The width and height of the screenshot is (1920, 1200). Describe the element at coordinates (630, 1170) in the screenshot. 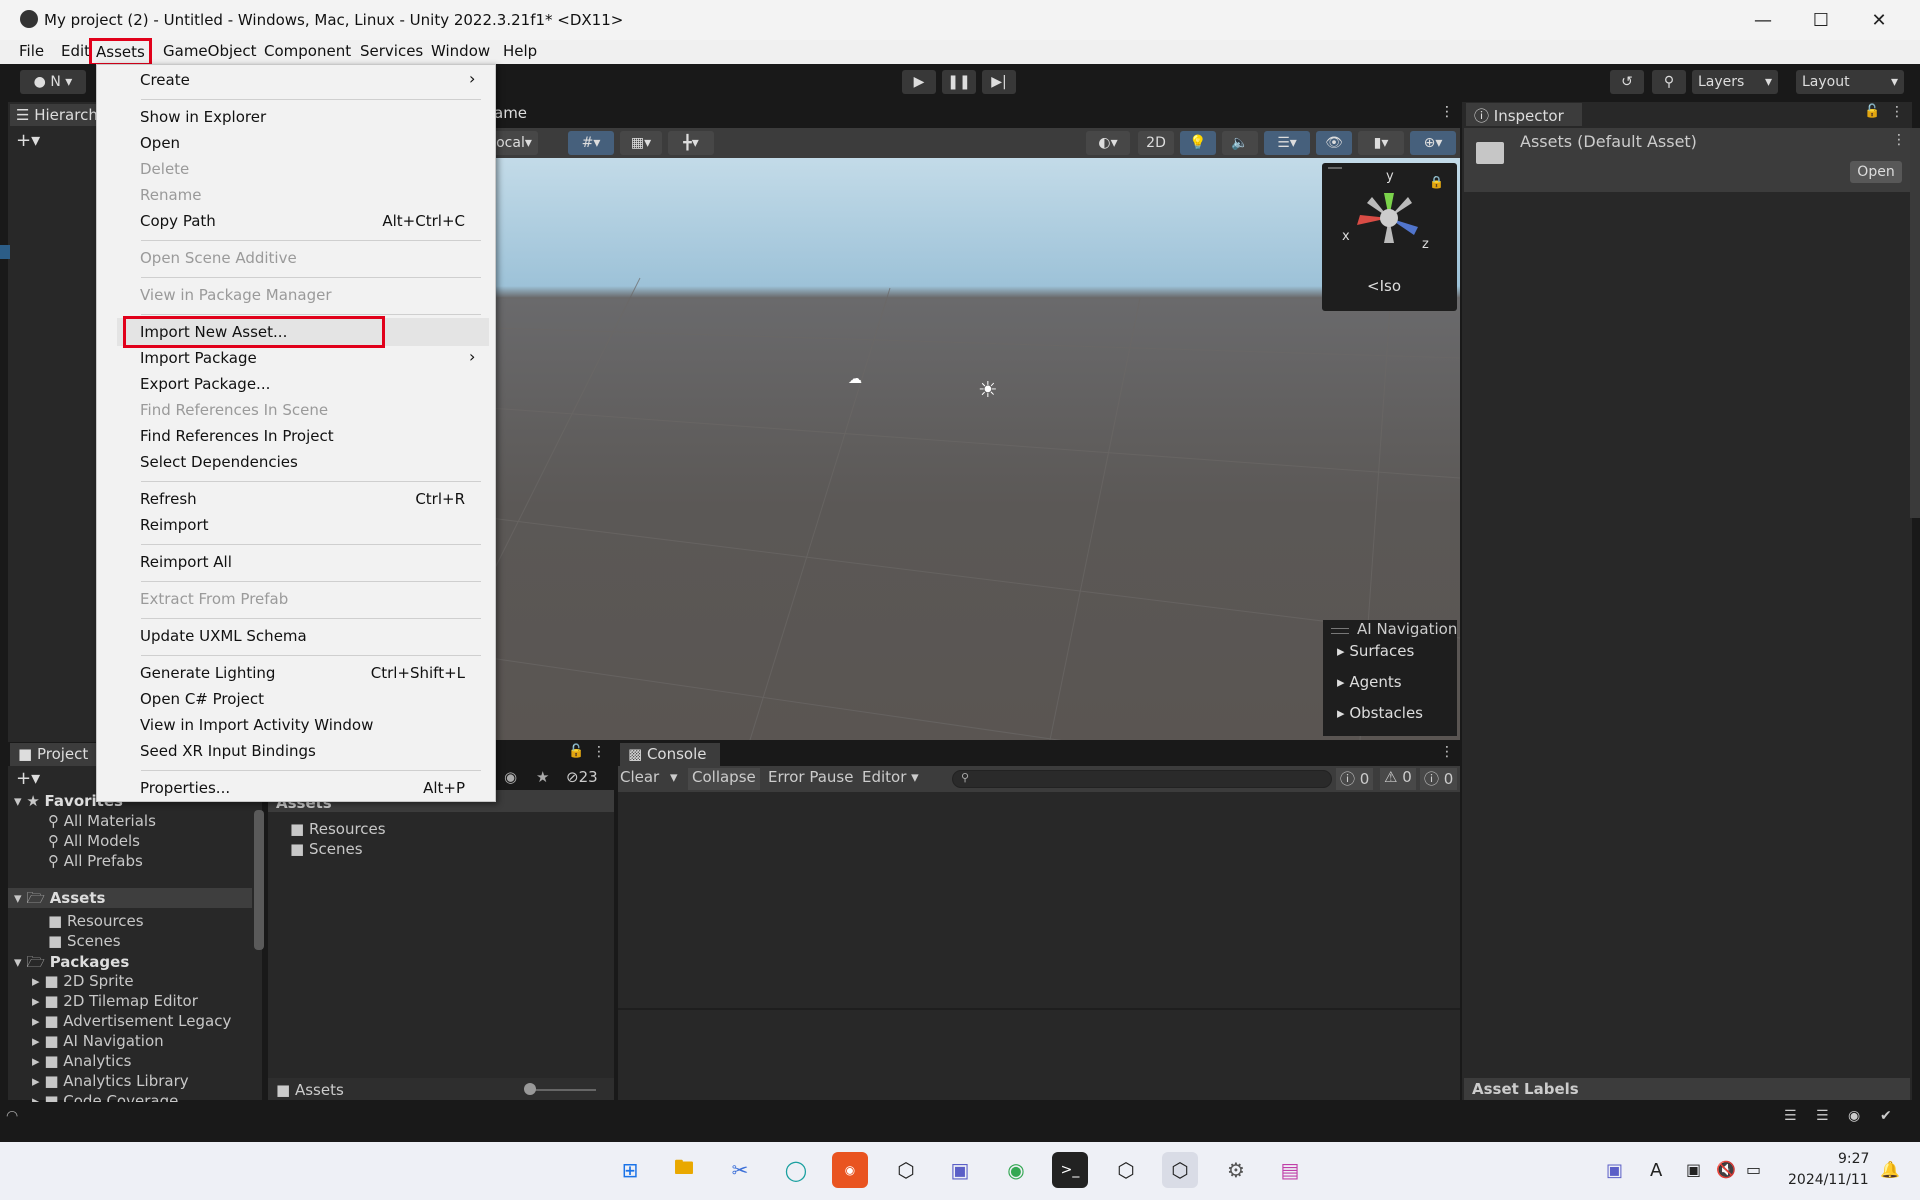

I see `start-icon: ⊞` at that location.